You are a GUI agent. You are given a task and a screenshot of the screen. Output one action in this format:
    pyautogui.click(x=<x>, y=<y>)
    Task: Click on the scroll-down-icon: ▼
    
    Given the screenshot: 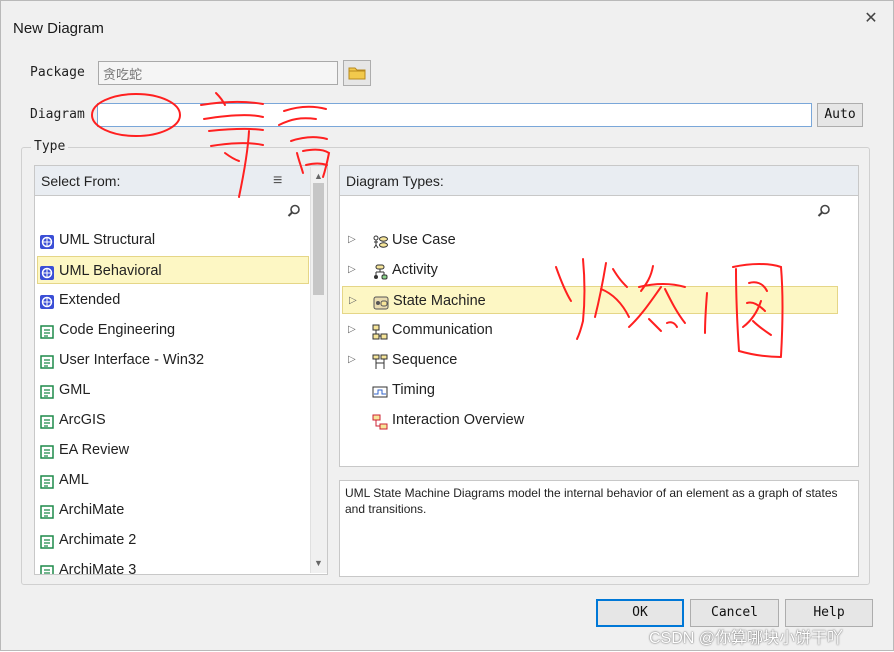 What is the action you would take?
    pyautogui.click(x=318, y=563)
    